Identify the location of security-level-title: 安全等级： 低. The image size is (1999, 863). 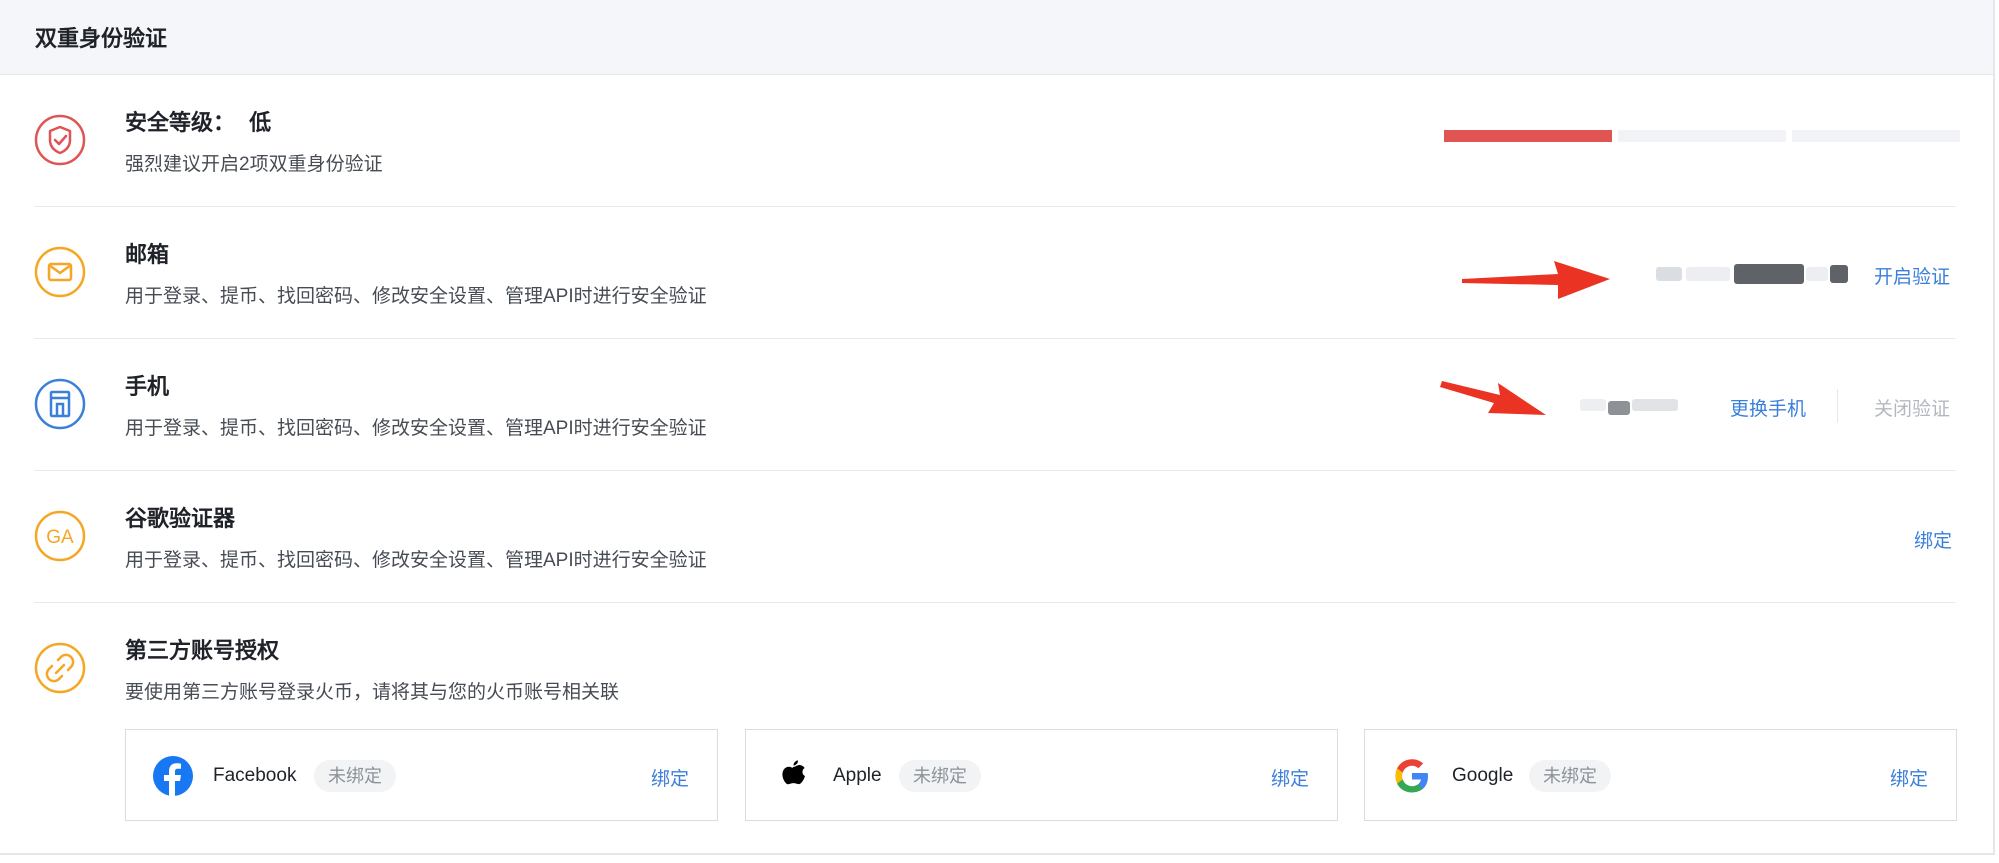
(198, 121).